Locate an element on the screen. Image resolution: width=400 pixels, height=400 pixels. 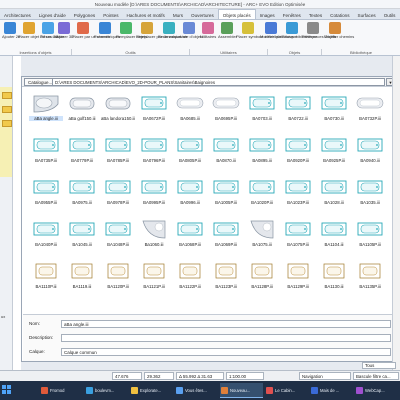
catalog-item: BA0732P.iii is located at coordinates (370, 107).